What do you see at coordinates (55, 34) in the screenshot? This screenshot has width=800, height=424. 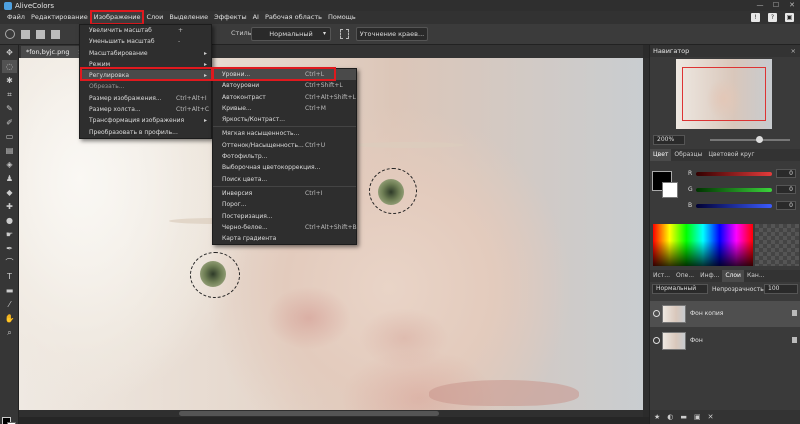 I see `subtract-selection-icon` at bounding box center [55, 34].